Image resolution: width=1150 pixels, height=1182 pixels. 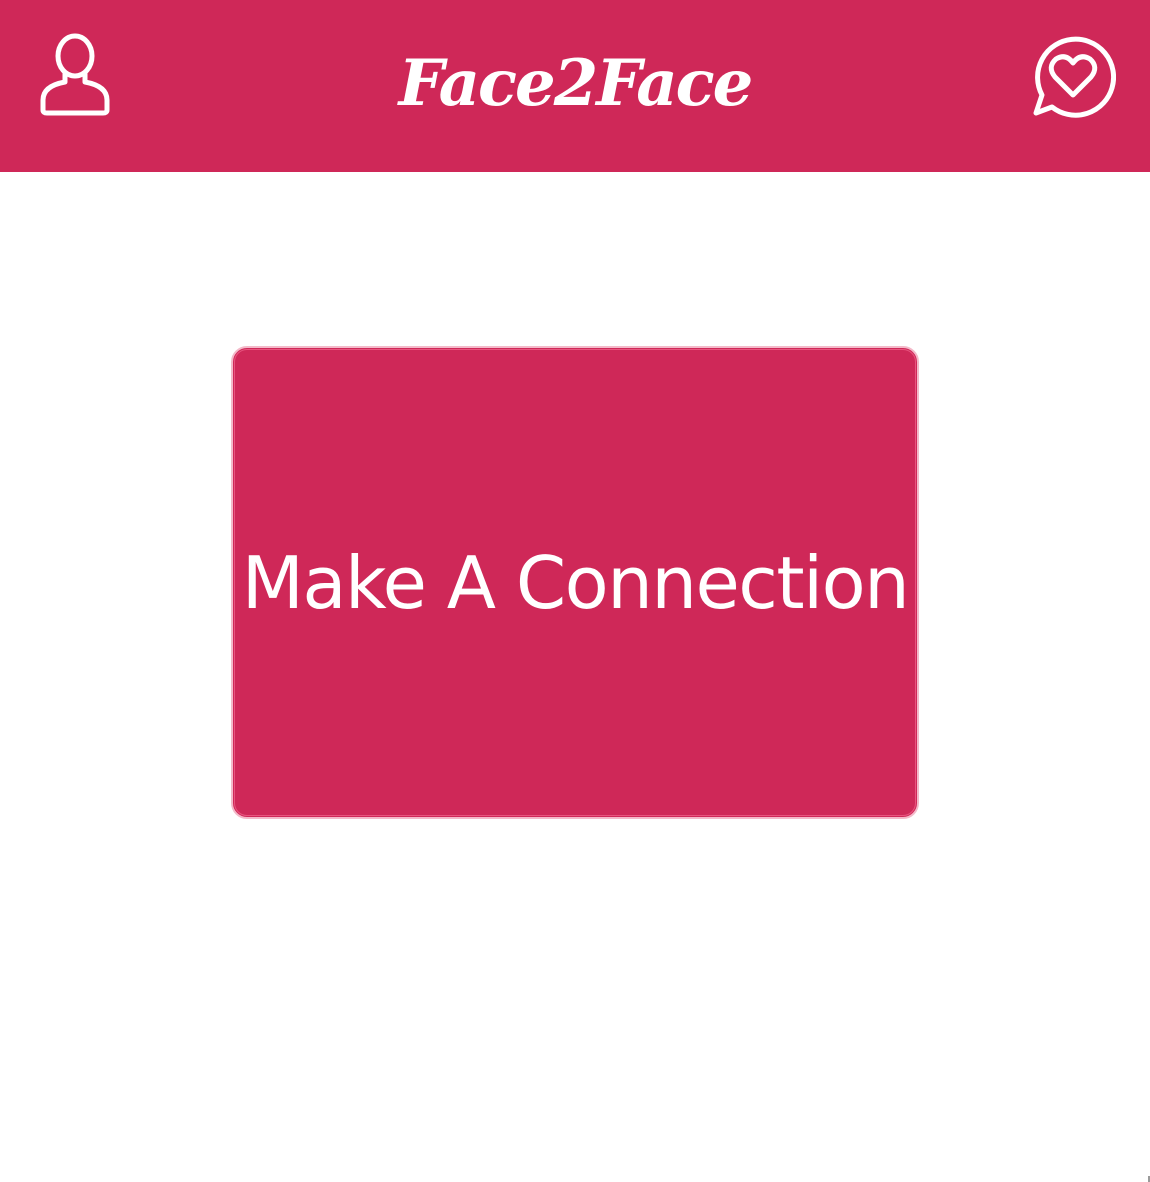 I want to click on heart-chat-icon, so click(x=1074, y=77).